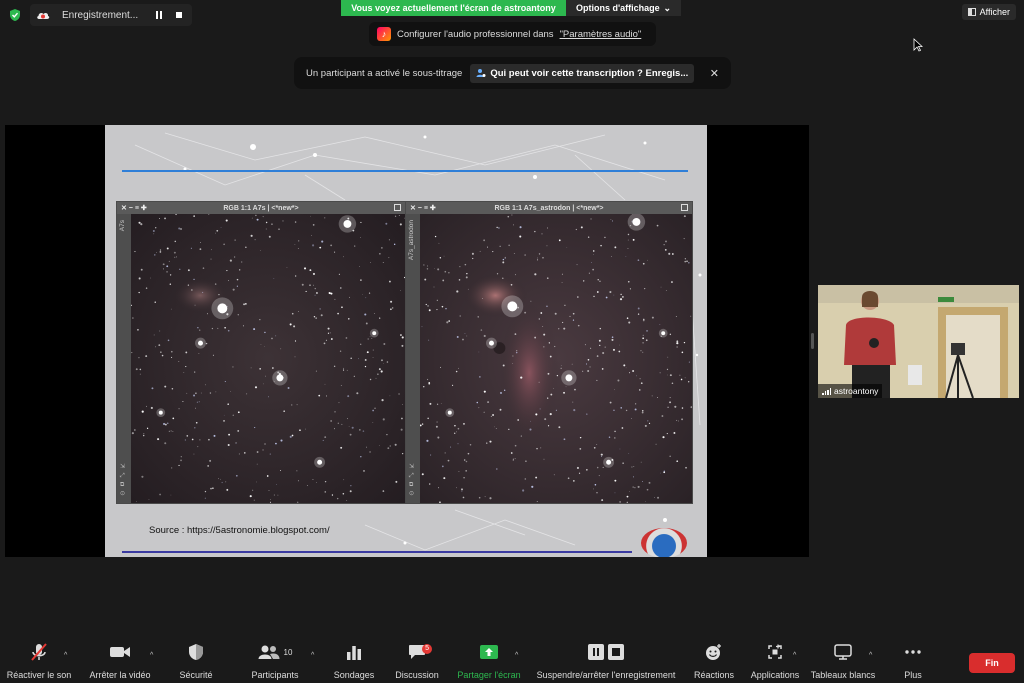 This screenshot has height=683, width=1024. I want to click on caption-toast-text: Un participant a activé le sous-titrage, so click(384, 73).